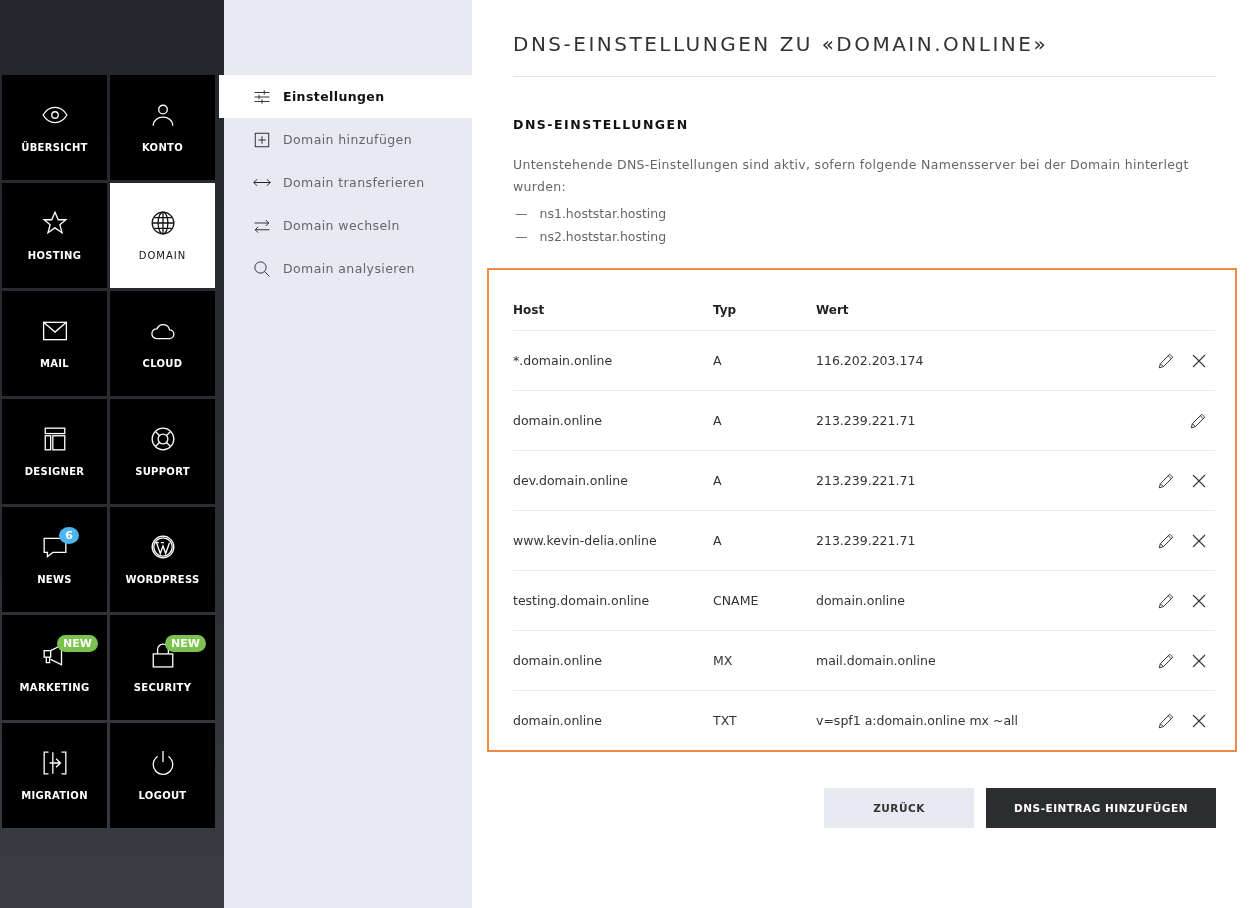 The height and width of the screenshot is (908, 1253). Describe the element at coordinates (563, 360) in the screenshot. I see `host-cell-text: *.domain.online` at that location.